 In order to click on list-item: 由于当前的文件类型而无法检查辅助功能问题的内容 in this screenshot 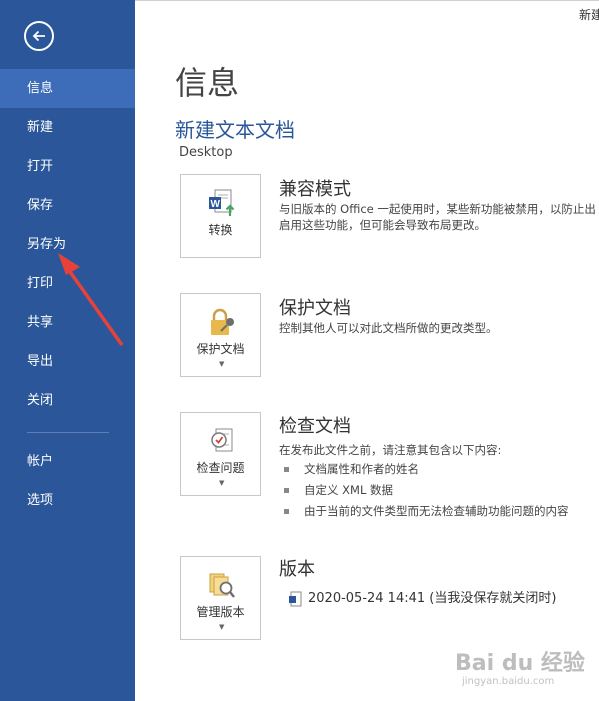, I will do `click(426, 511)`.